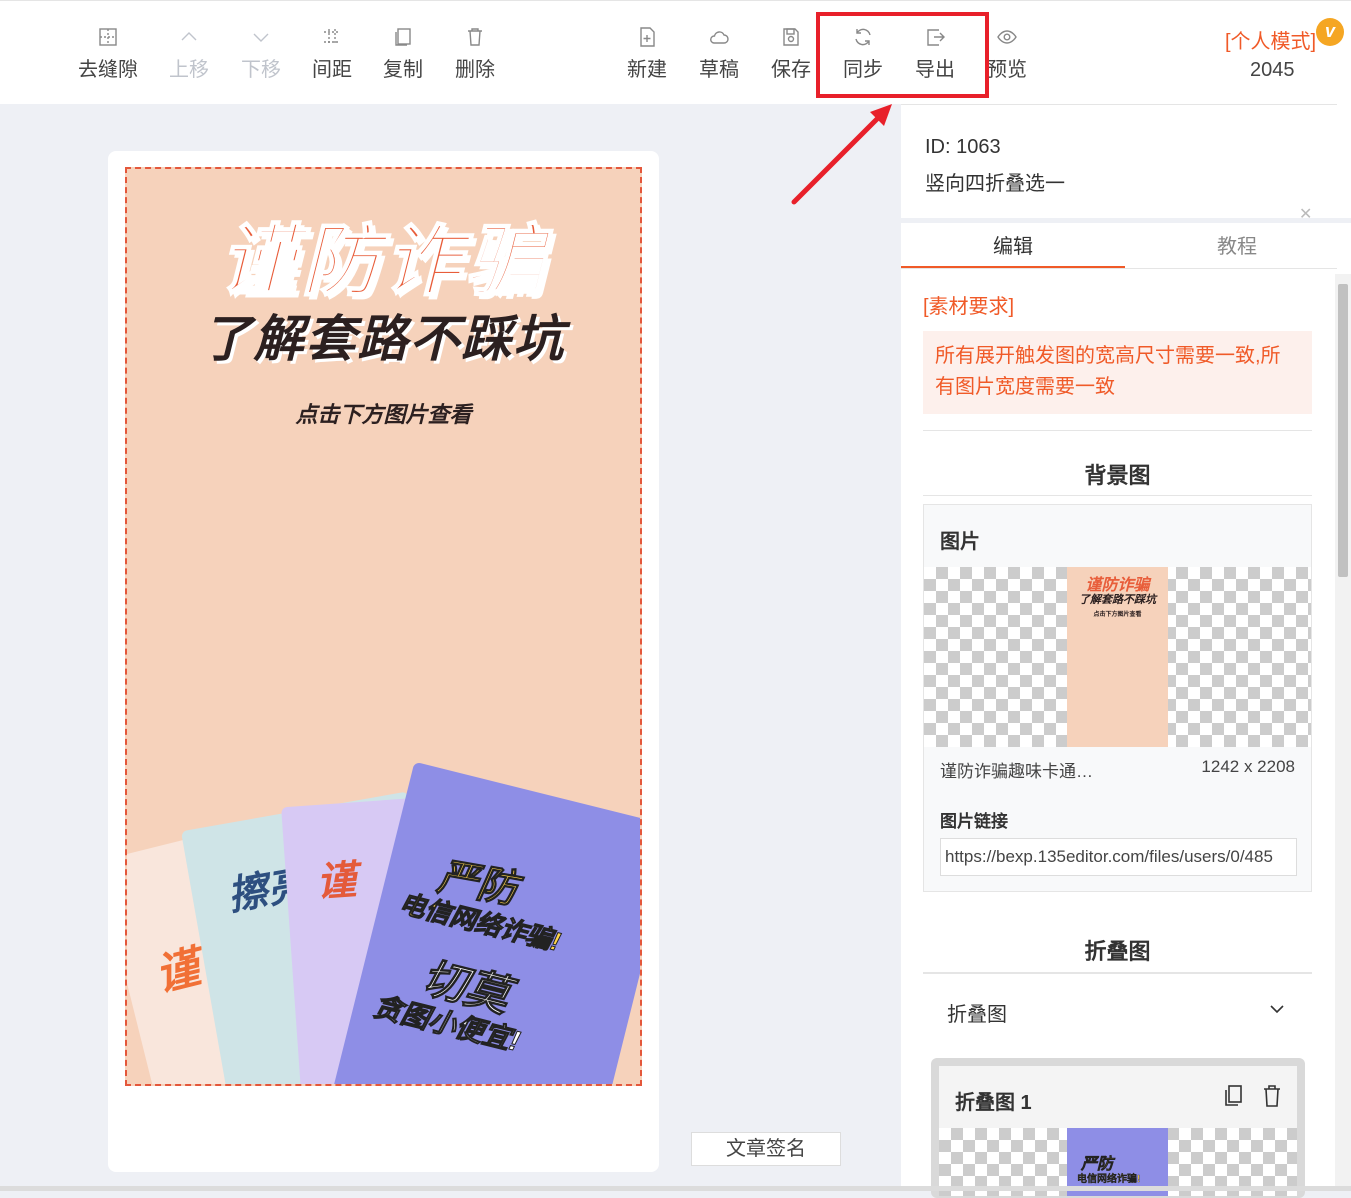 The height and width of the screenshot is (1198, 1351). What do you see at coordinates (332, 52) in the screenshot?
I see `spacing-button: 间距` at bounding box center [332, 52].